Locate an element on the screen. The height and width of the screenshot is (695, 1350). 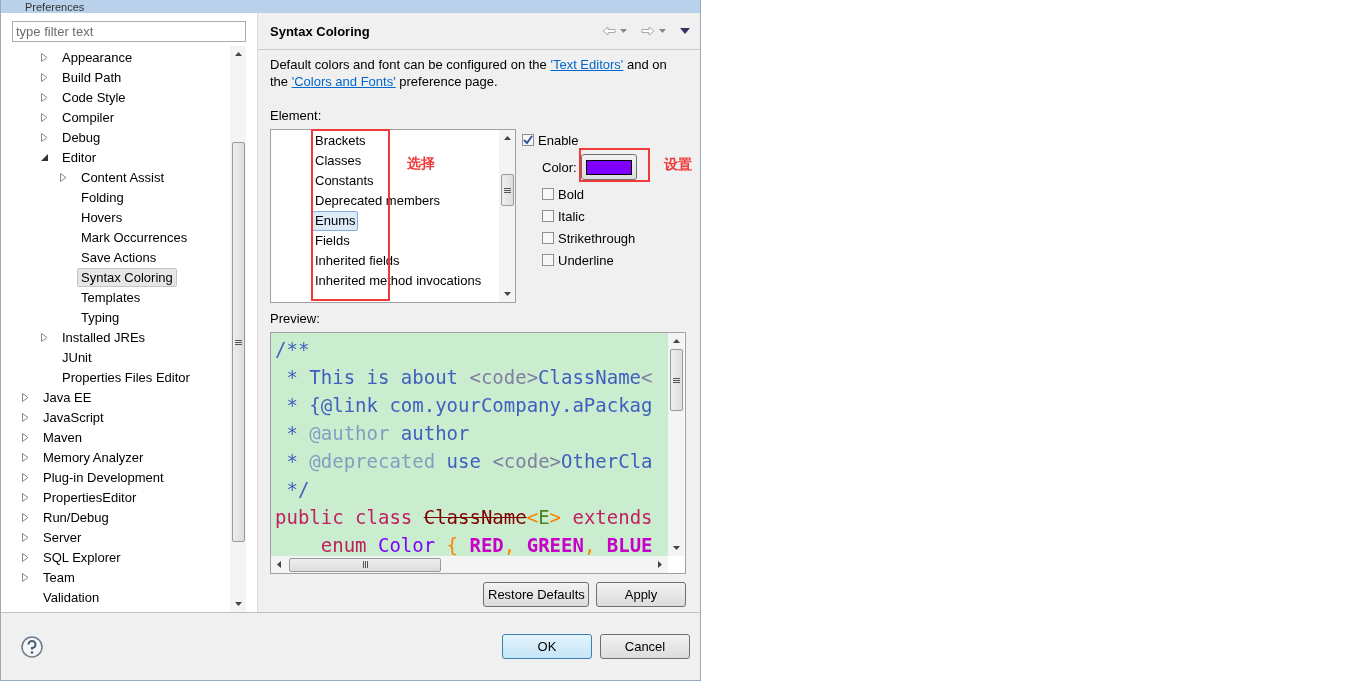
color-picker-button is located at coordinates (608, 167).